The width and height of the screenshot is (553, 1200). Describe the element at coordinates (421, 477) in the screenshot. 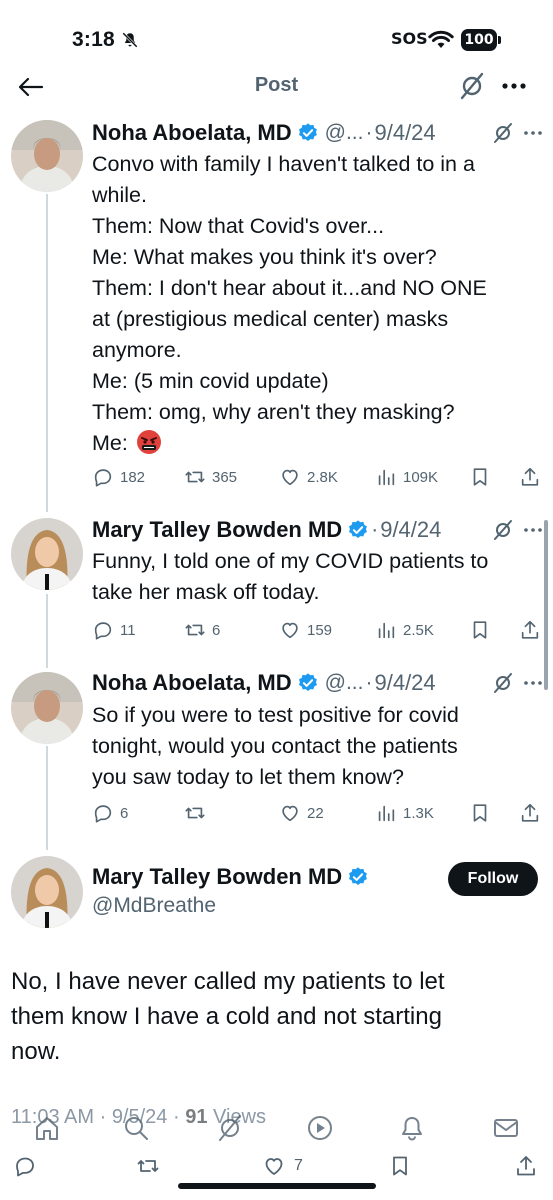

I see `views-count: 109K` at that location.